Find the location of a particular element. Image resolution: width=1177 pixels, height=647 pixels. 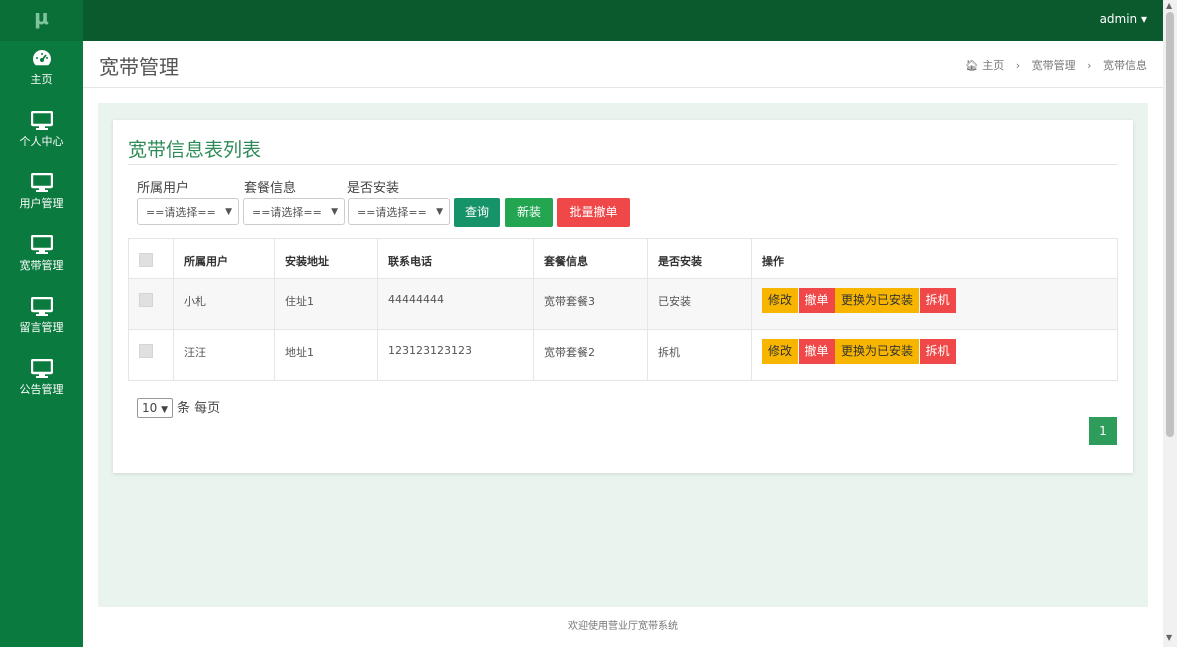

page-size-control: 10 ▼ 条 每页 is located at coordinates (178, 407).